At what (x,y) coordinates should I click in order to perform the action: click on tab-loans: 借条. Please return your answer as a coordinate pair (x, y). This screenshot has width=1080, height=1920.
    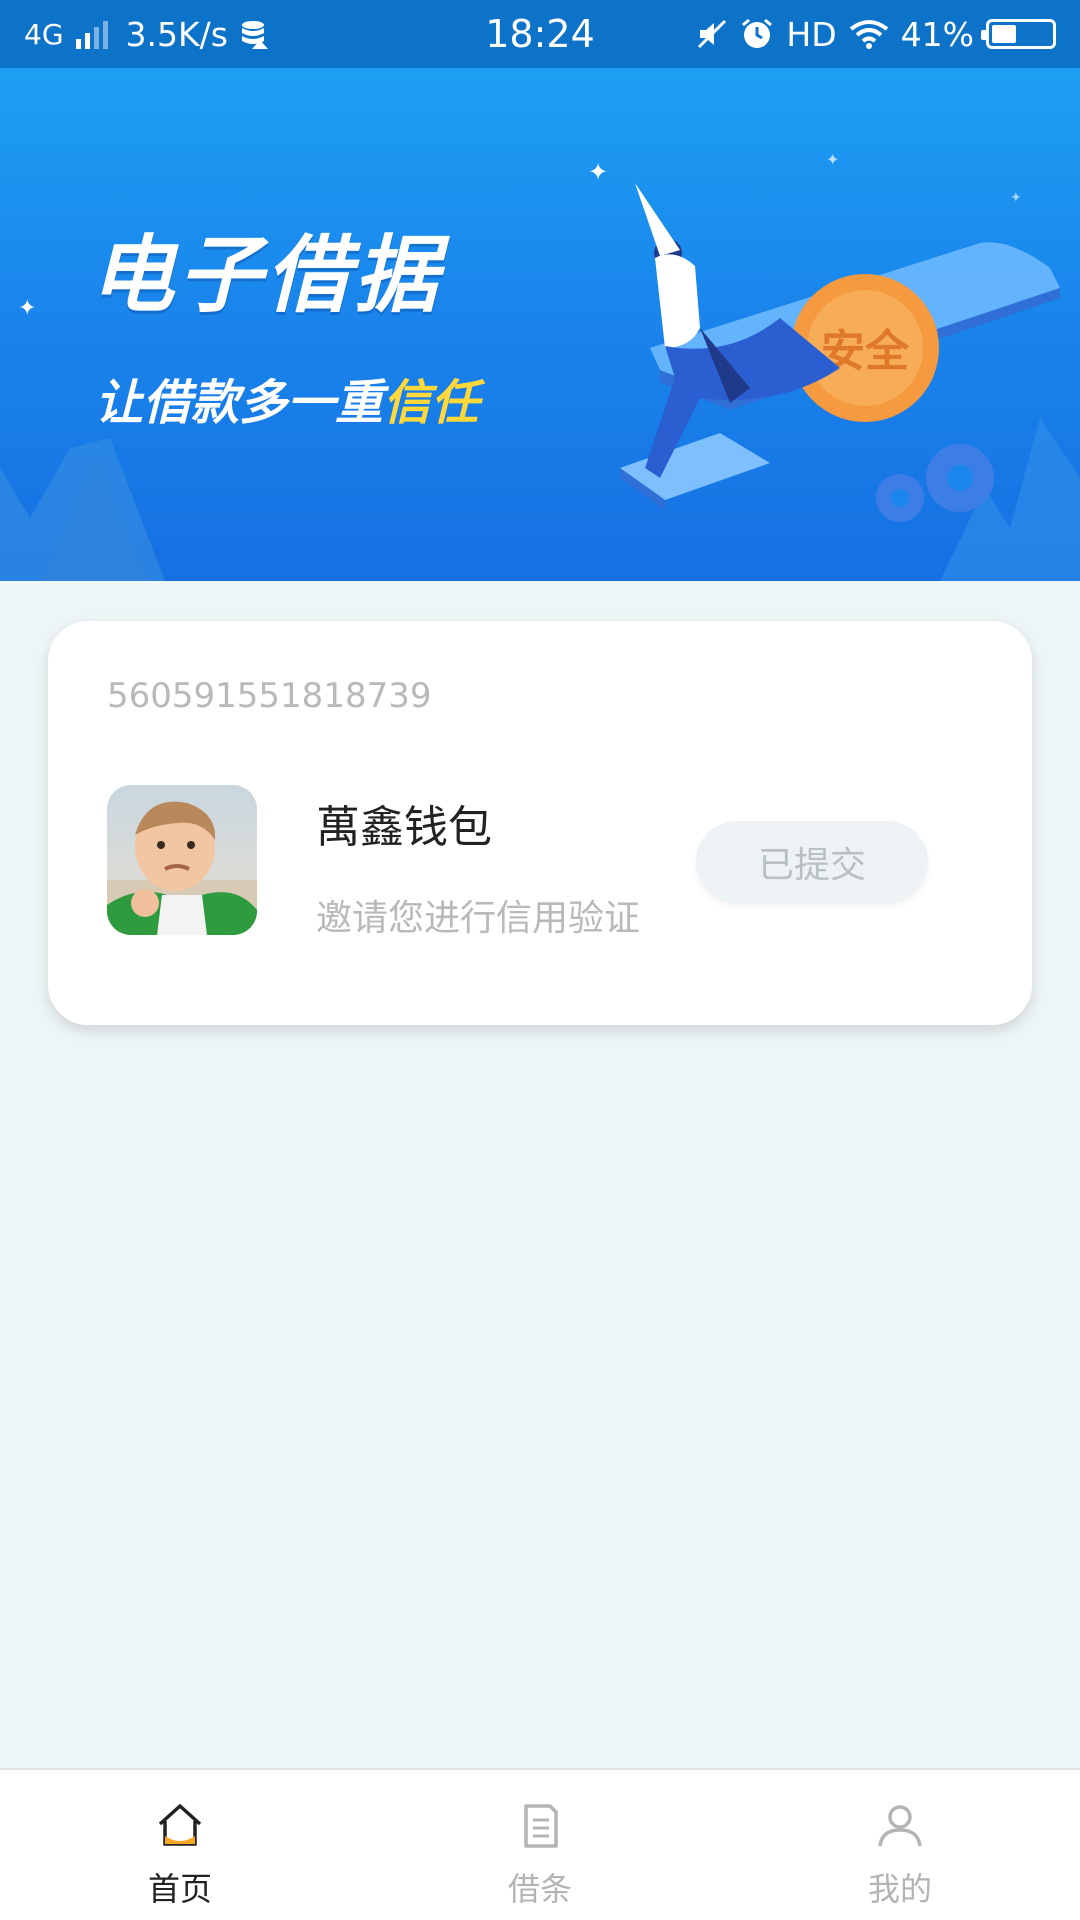
    Looking at the image, I should click on (540, 1845).